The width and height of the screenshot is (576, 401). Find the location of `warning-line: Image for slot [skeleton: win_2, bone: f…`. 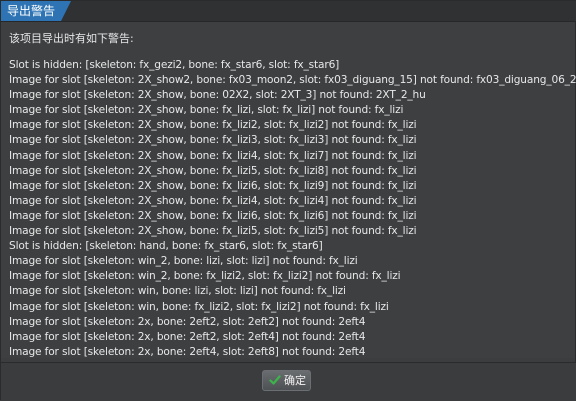

warning-line: Image for slot [skeleton: win_2, bone: f… is located at coordinates (205, 276).